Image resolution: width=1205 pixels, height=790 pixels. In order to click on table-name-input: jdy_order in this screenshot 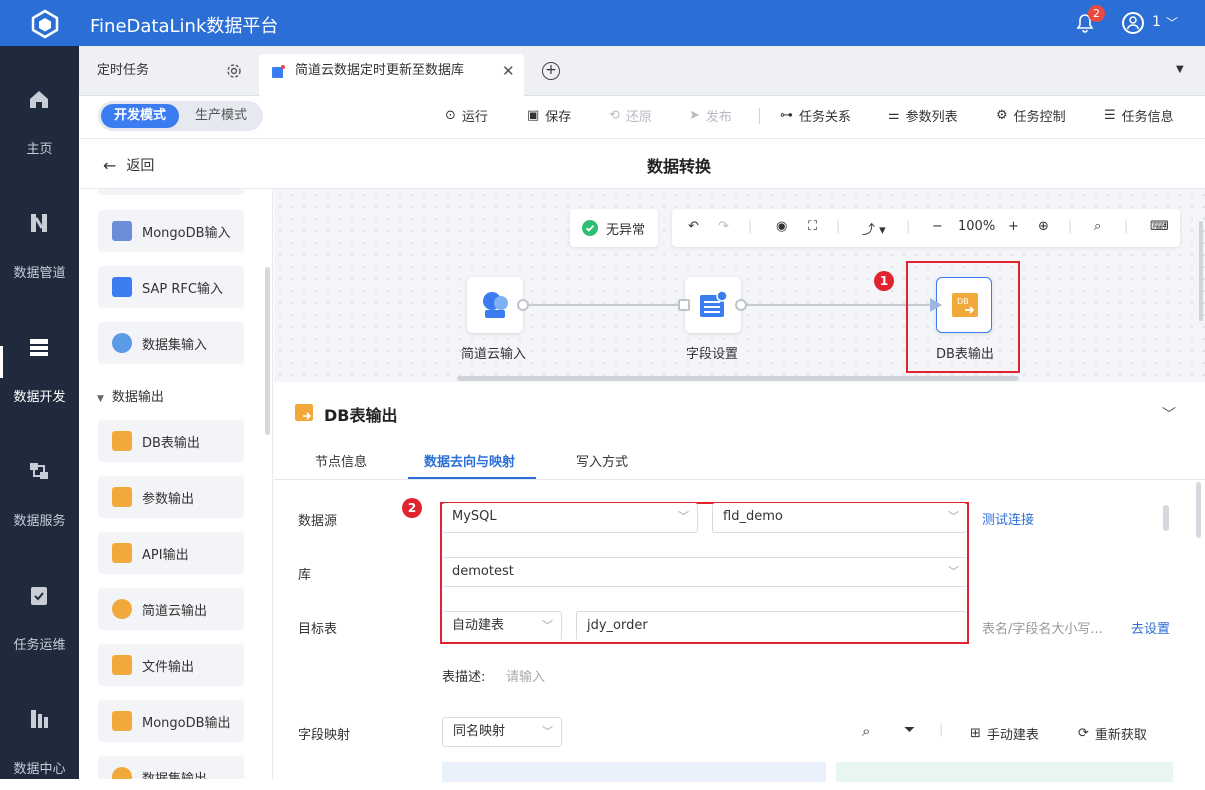, I will do `click(771, 626)`.